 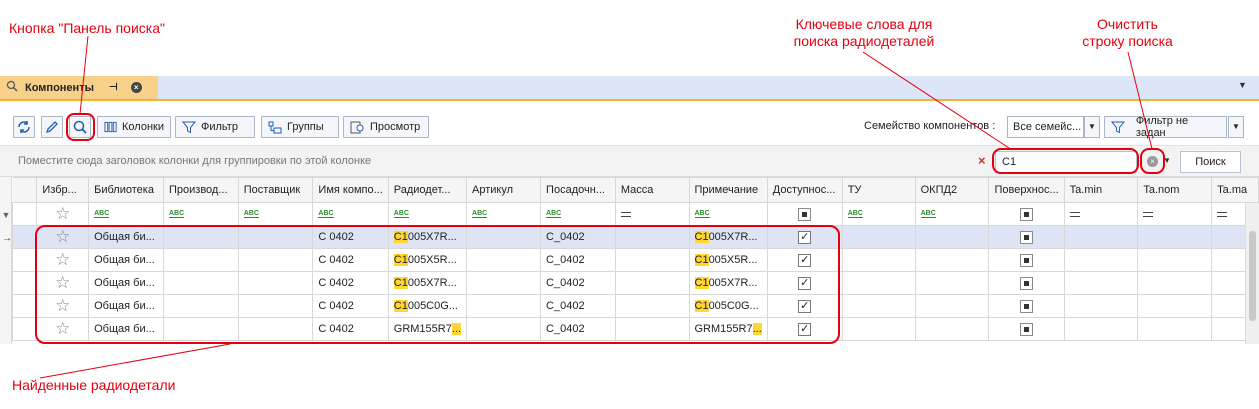 I want to click on tab-components: Компоненты ⊣ ×, so click(x=79, y=87).